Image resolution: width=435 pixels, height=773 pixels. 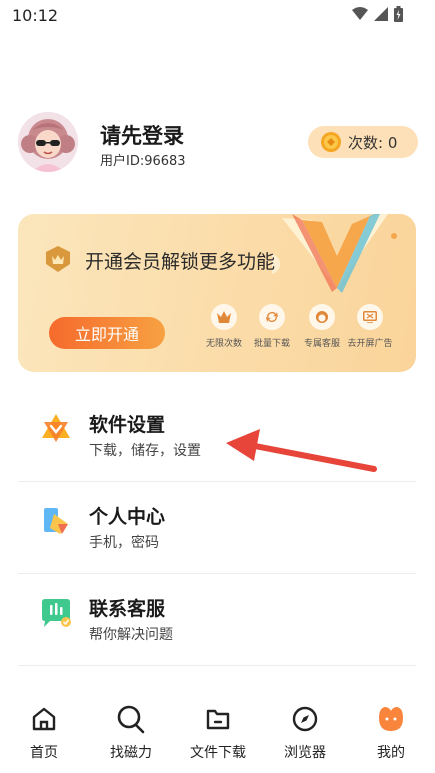 What do you see at coordinates (272, 317) in the screenshot?
I see `refresh-icon` at bounding box center [272, 317].